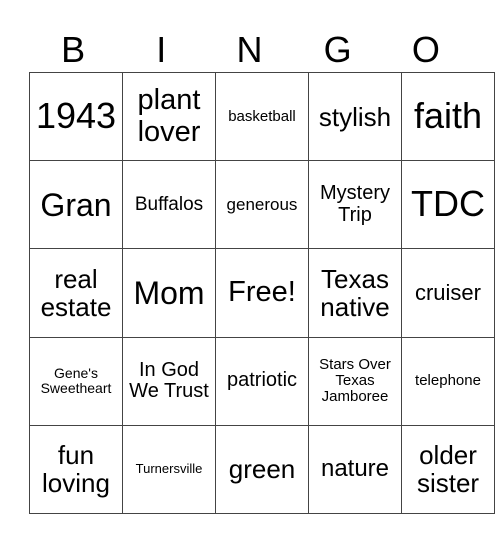 Image resolution: width=500 pixels, height=544 pixels. What do you see at coordinates (169, 293) in the screenshot?
I see `bingo-cell: Mom` at bounding box center [169, 293].